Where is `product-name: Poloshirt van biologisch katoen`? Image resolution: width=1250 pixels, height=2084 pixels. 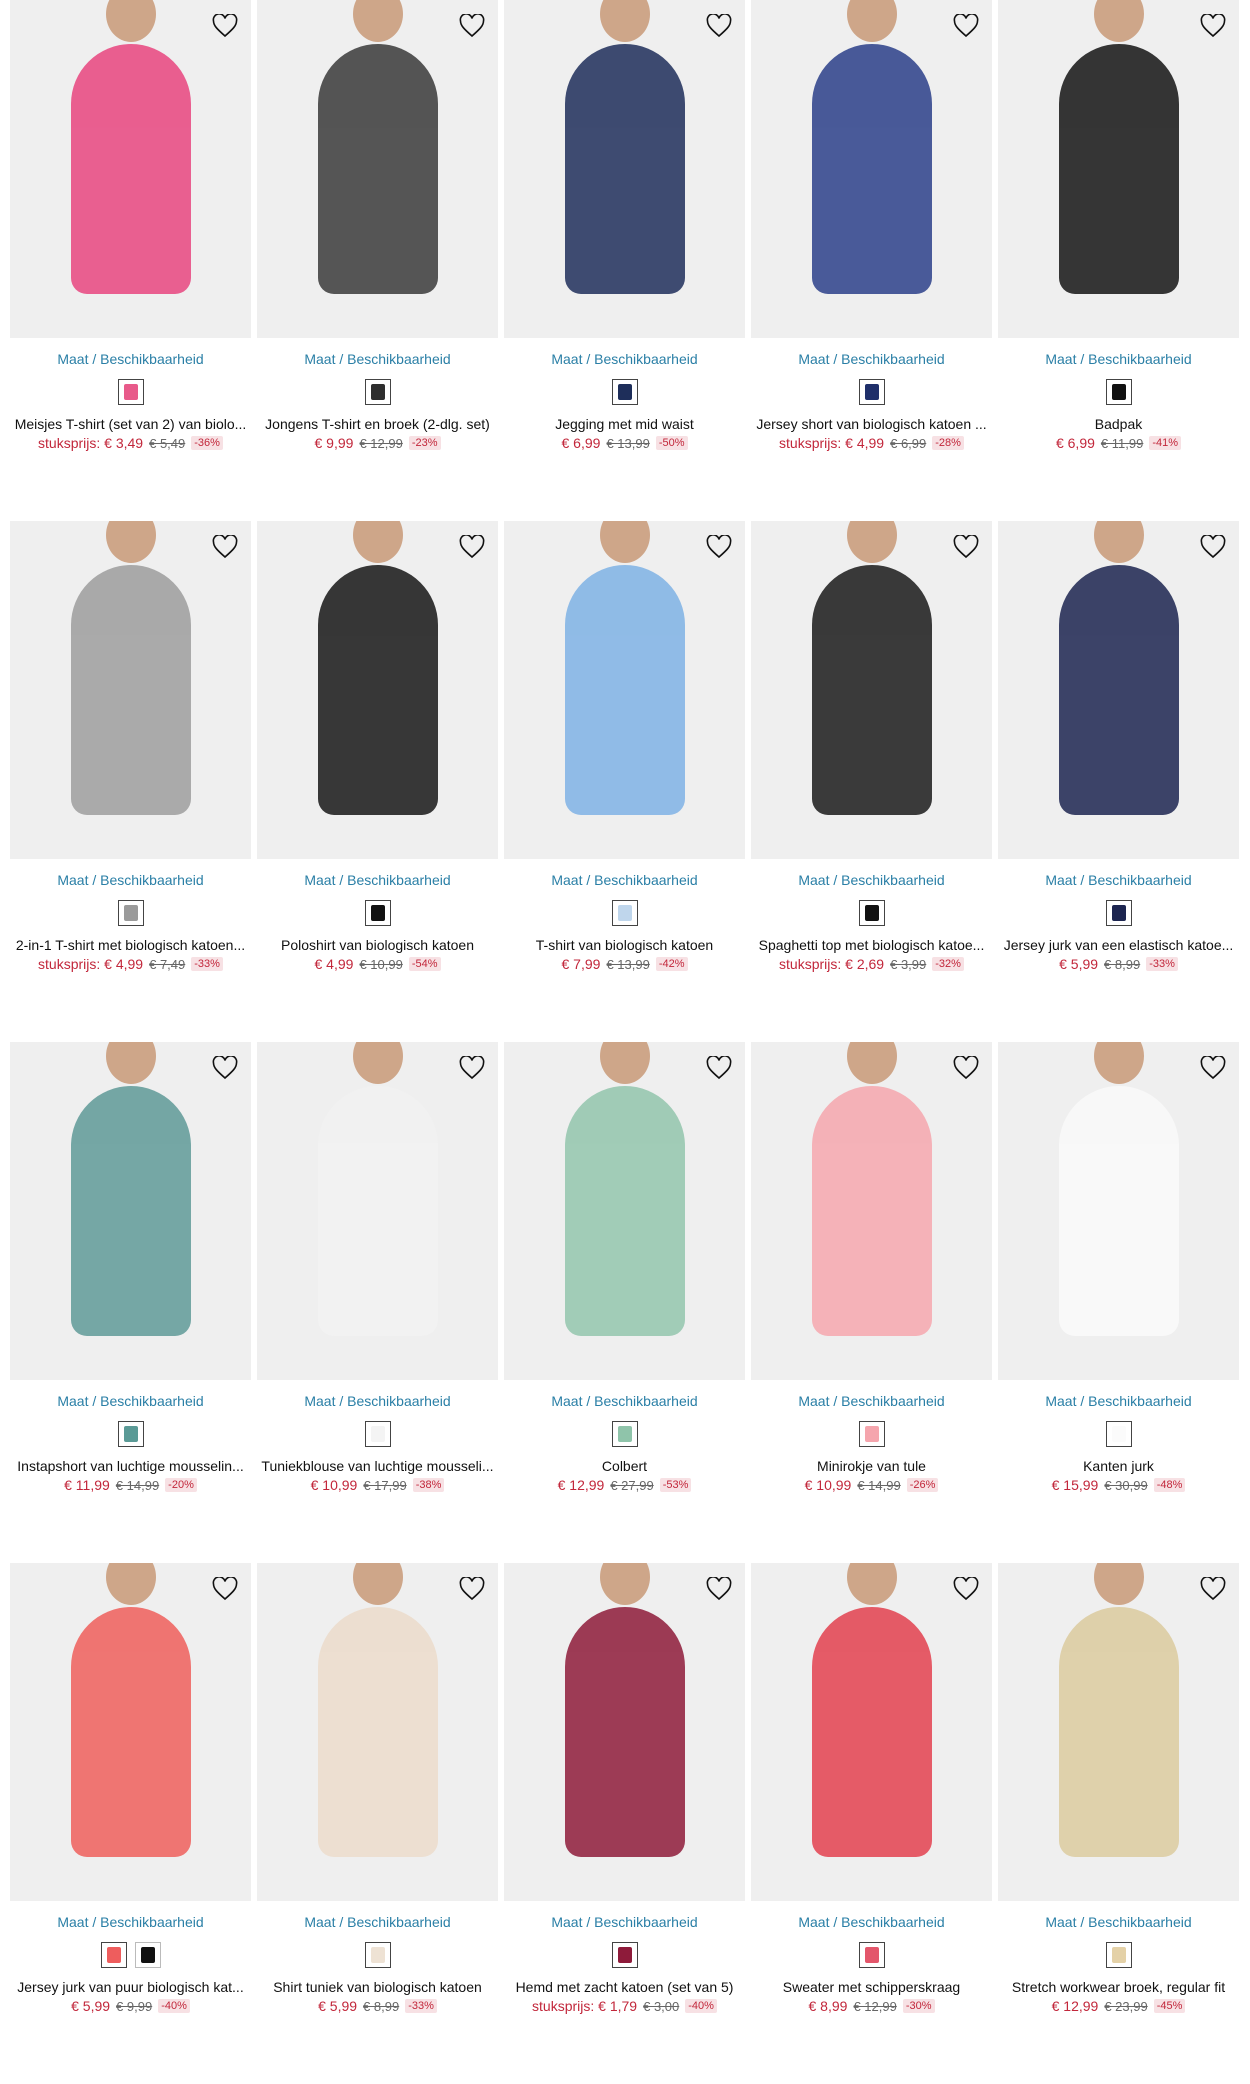 product-name: Poloshirt van biologisch katoen is located at coordinates (377, 945).